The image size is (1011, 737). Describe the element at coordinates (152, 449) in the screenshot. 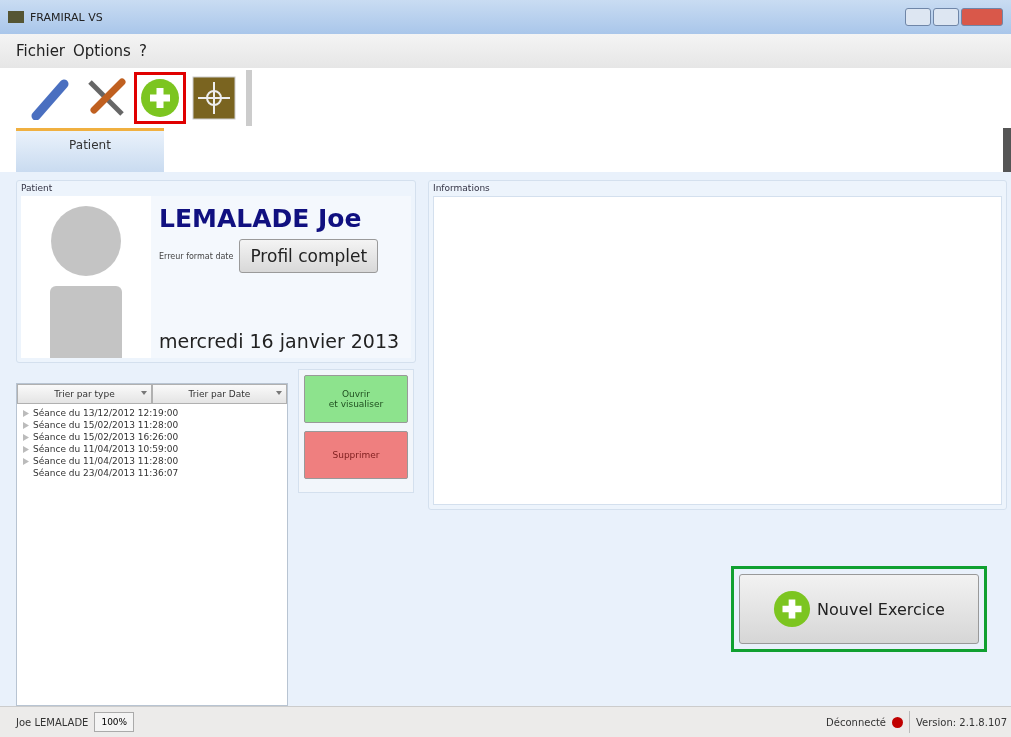

I see `session-item: Séance du 11/04/2013 10:59:00` at that location.